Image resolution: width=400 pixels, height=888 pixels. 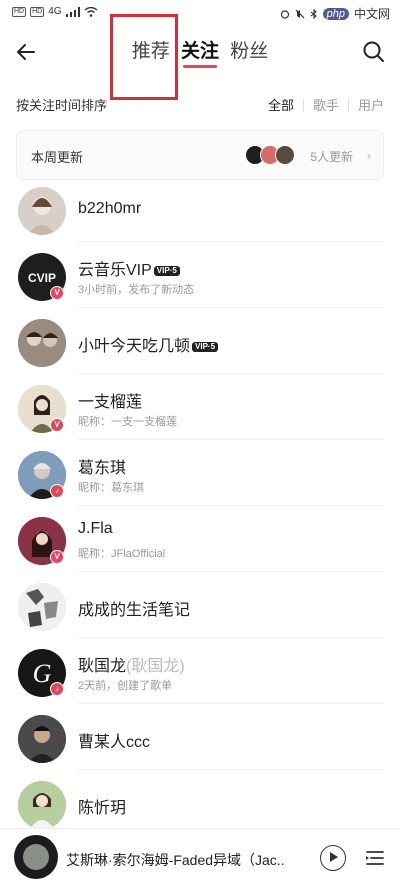 I want to click on watermark-logo: php, so click(x=335, y=13).